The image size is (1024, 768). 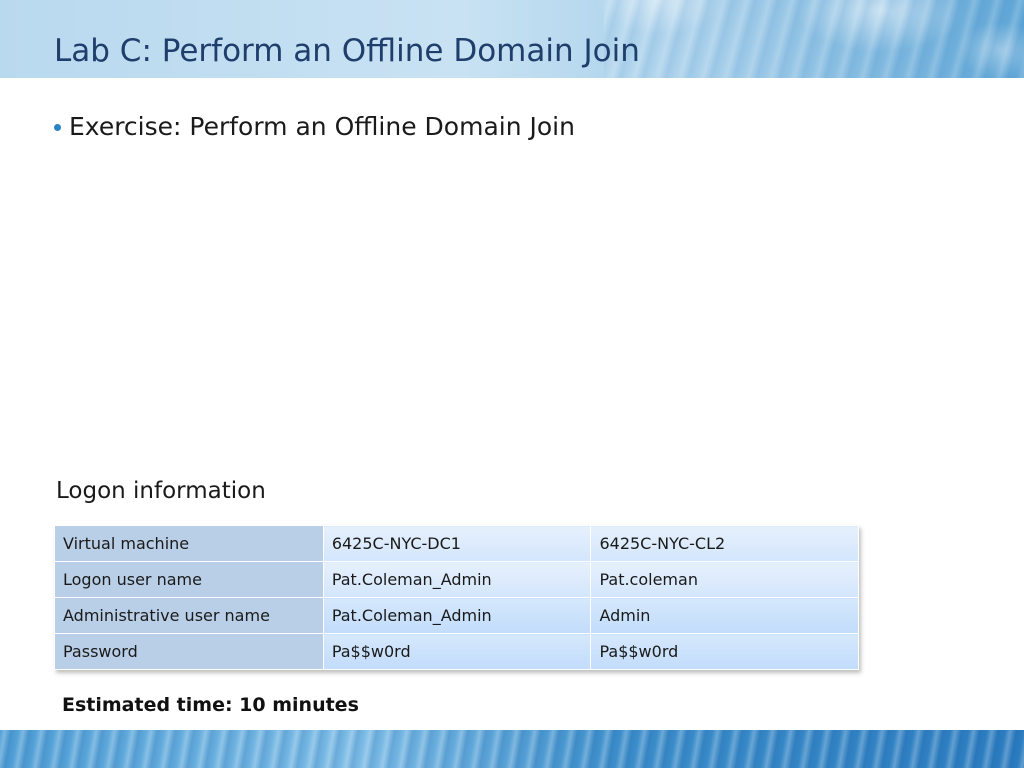 What do you see at coordinates (724, 543) in the screenshot?
I see `table-cell: 6425C-NYC-CL2` at bounding box center [724, 543].